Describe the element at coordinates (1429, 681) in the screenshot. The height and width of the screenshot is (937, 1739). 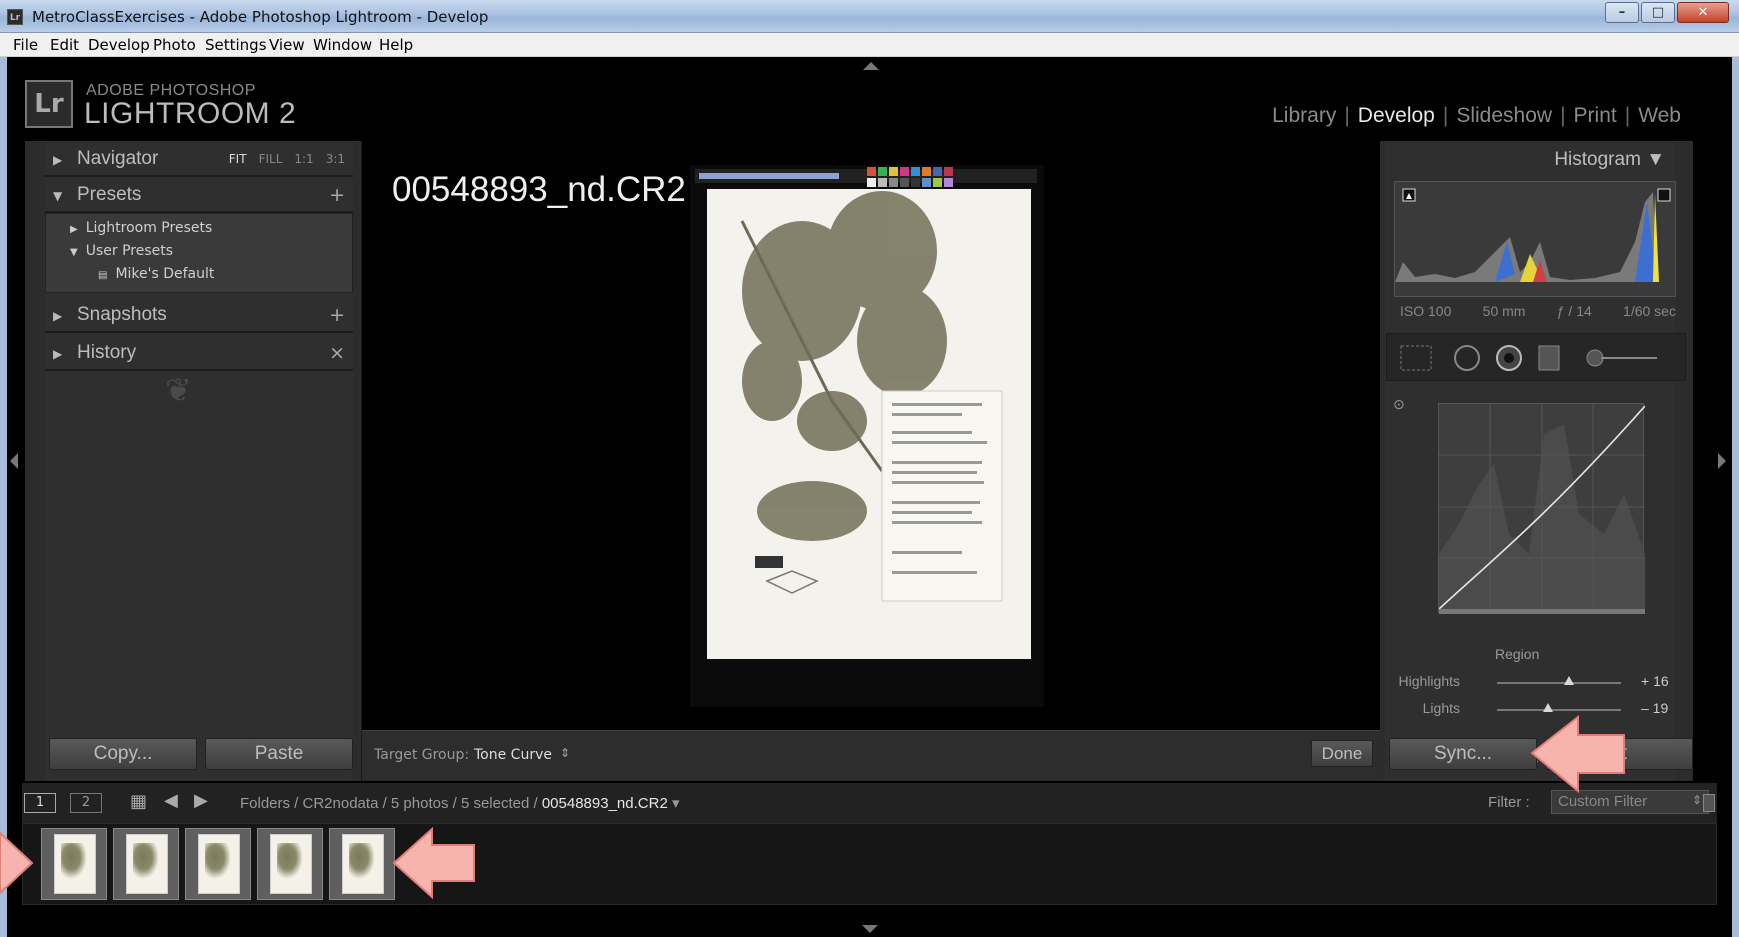
I see `highlights-label: Highlights` at that location.